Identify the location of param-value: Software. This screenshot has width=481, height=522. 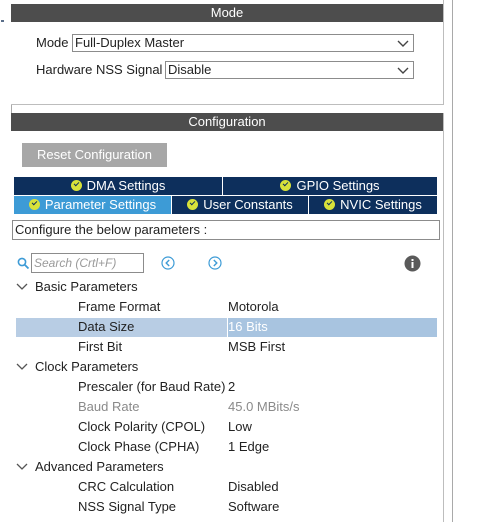
(253, 507).